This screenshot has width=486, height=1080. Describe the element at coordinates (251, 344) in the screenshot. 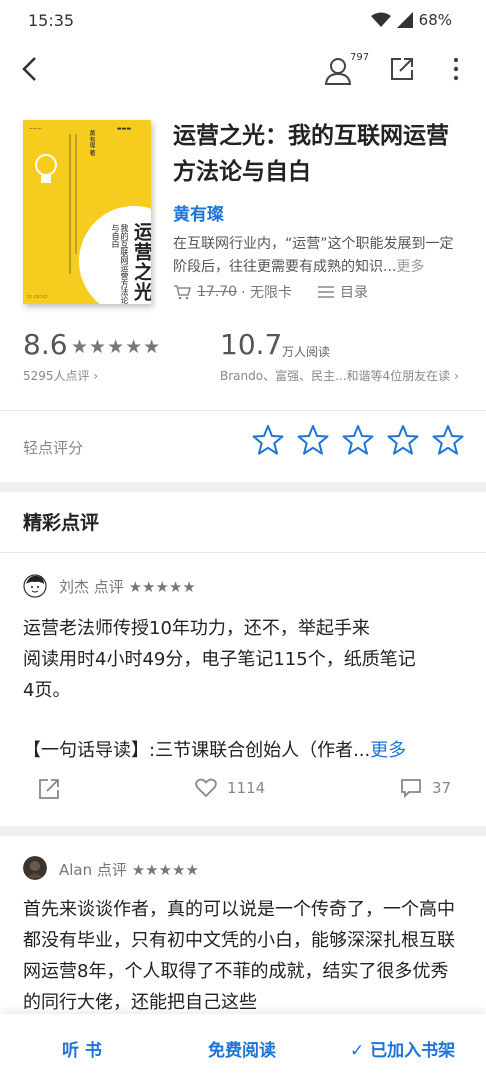

I see `reading-count: 10.7` at that location.